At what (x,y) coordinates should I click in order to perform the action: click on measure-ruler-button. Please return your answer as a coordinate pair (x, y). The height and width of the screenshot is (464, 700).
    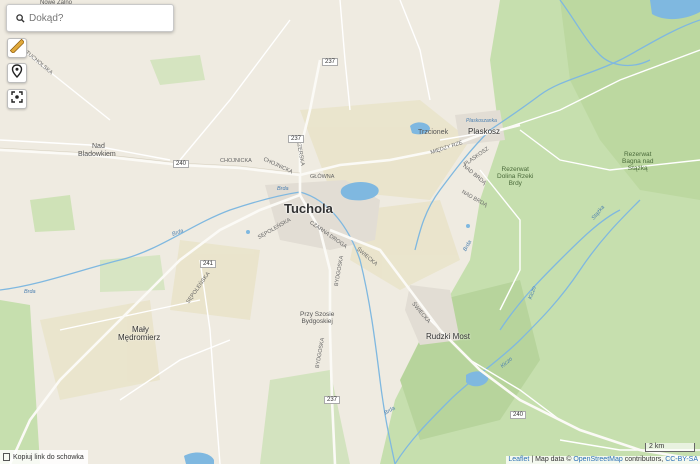
    Looking at the image, I should click on (17, 48).